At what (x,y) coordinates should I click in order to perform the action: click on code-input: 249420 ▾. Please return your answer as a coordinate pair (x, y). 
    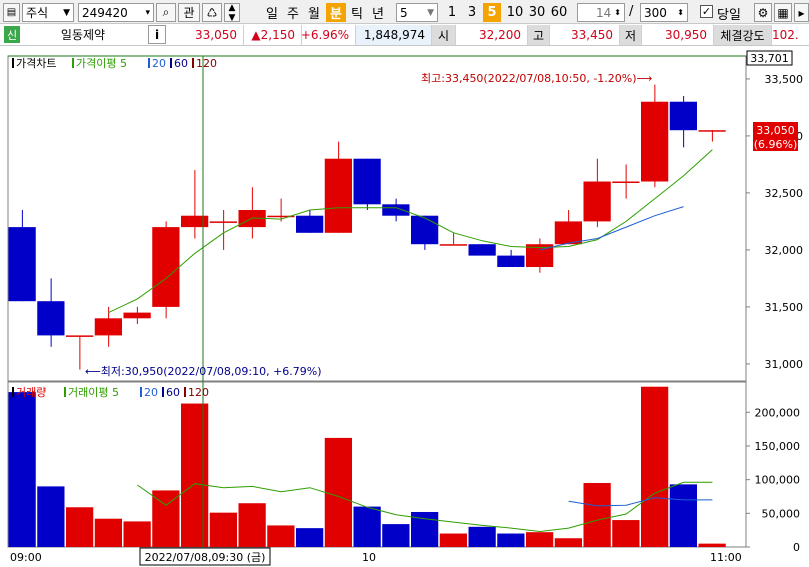
    Looking at the image, I should click on (116, 12).